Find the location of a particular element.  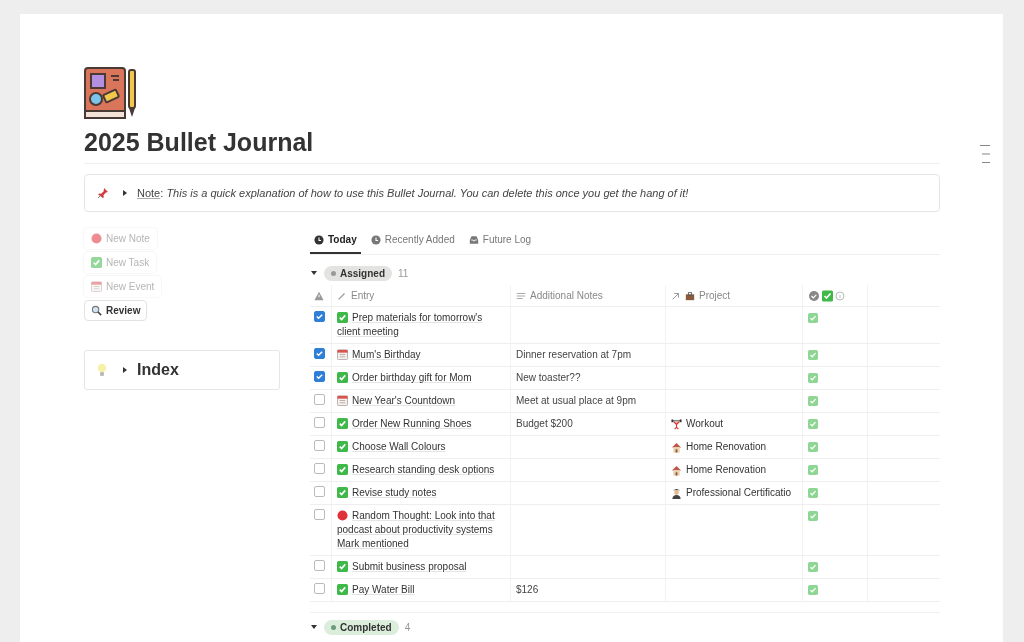

view-tab: Today is located at coordinates (335, 241).